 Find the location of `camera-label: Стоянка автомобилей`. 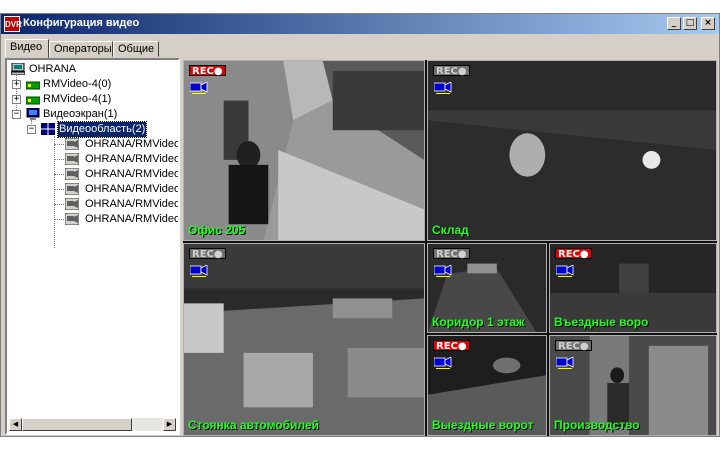

camera-label: Стоянка автомобилей is located at coordinates (253, 425).